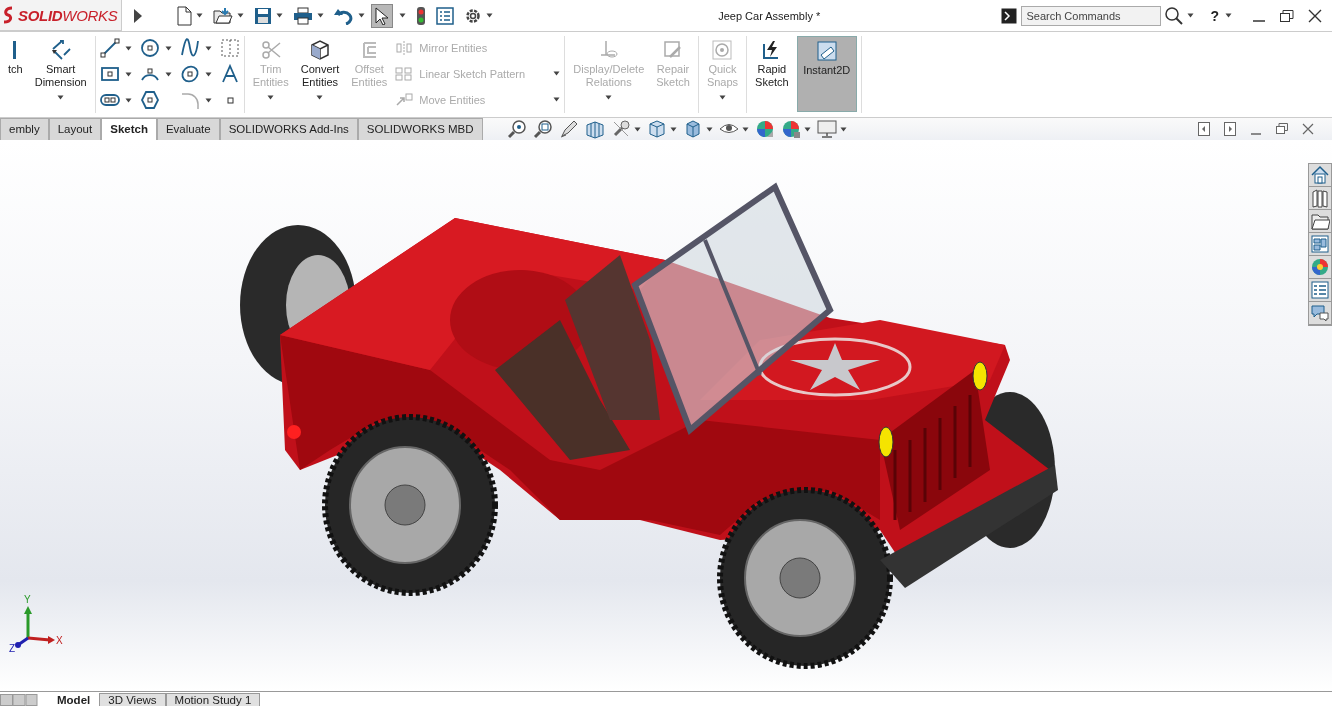  Describe the element at coordinates (722, 50) in the screenshot. I see `snap-icon` at that location.